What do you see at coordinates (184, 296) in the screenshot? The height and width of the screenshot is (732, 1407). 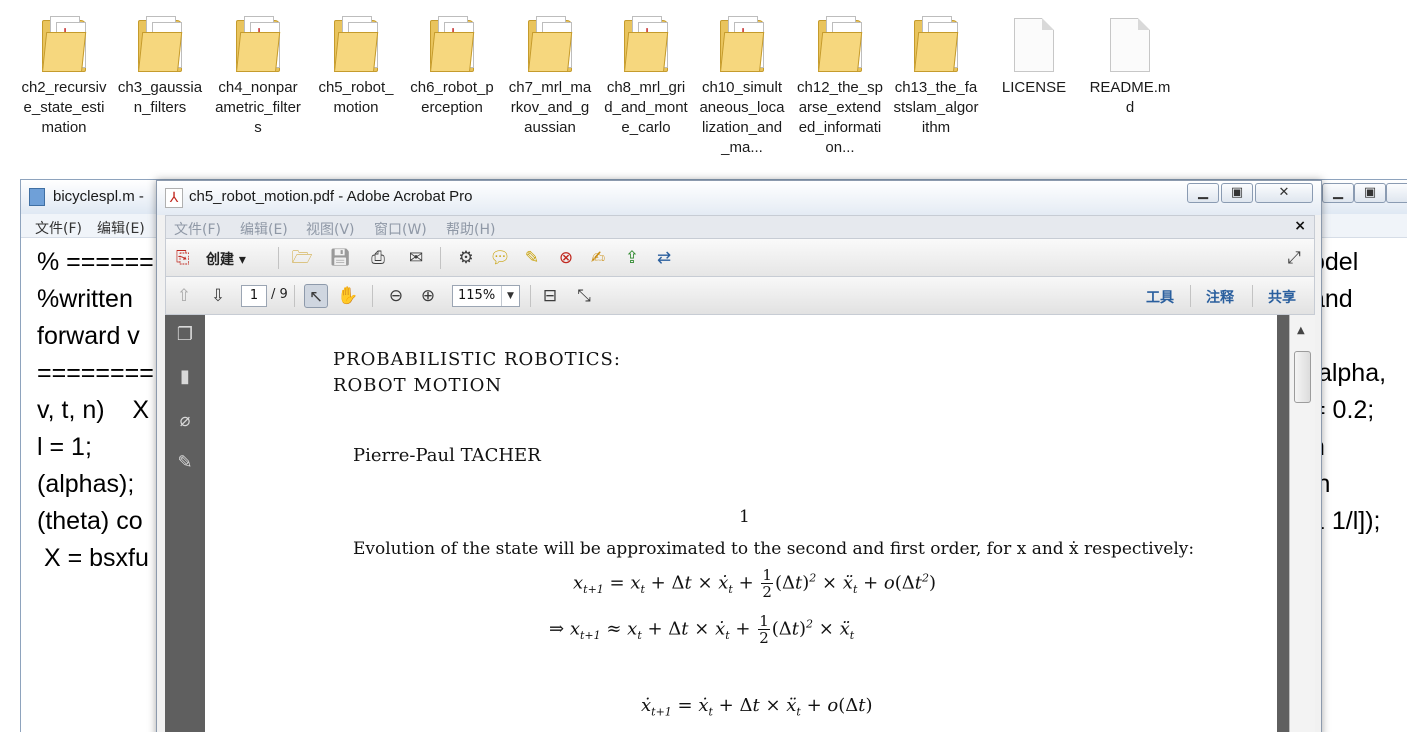 I see `previous-page-icon: ⇧` at bounding box center [184, 296].